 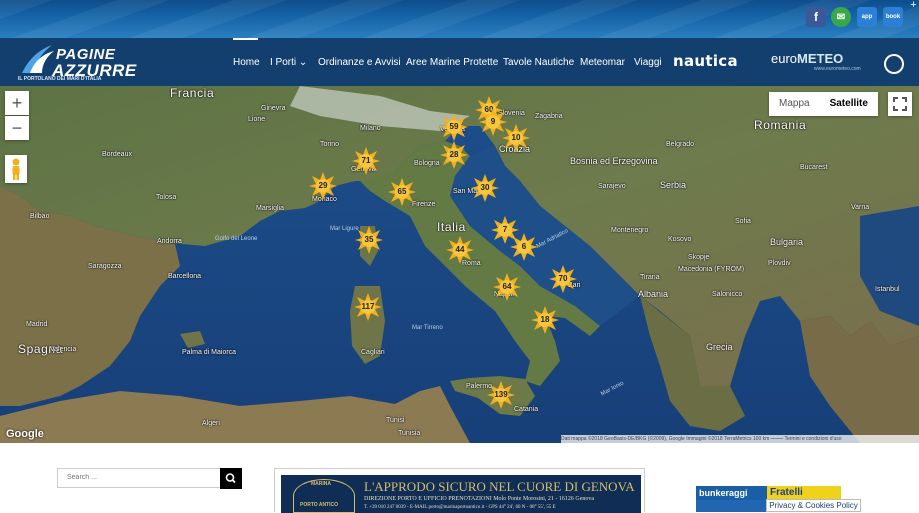 I want to click on label-francia: Francia, so click(x=192, y=93).